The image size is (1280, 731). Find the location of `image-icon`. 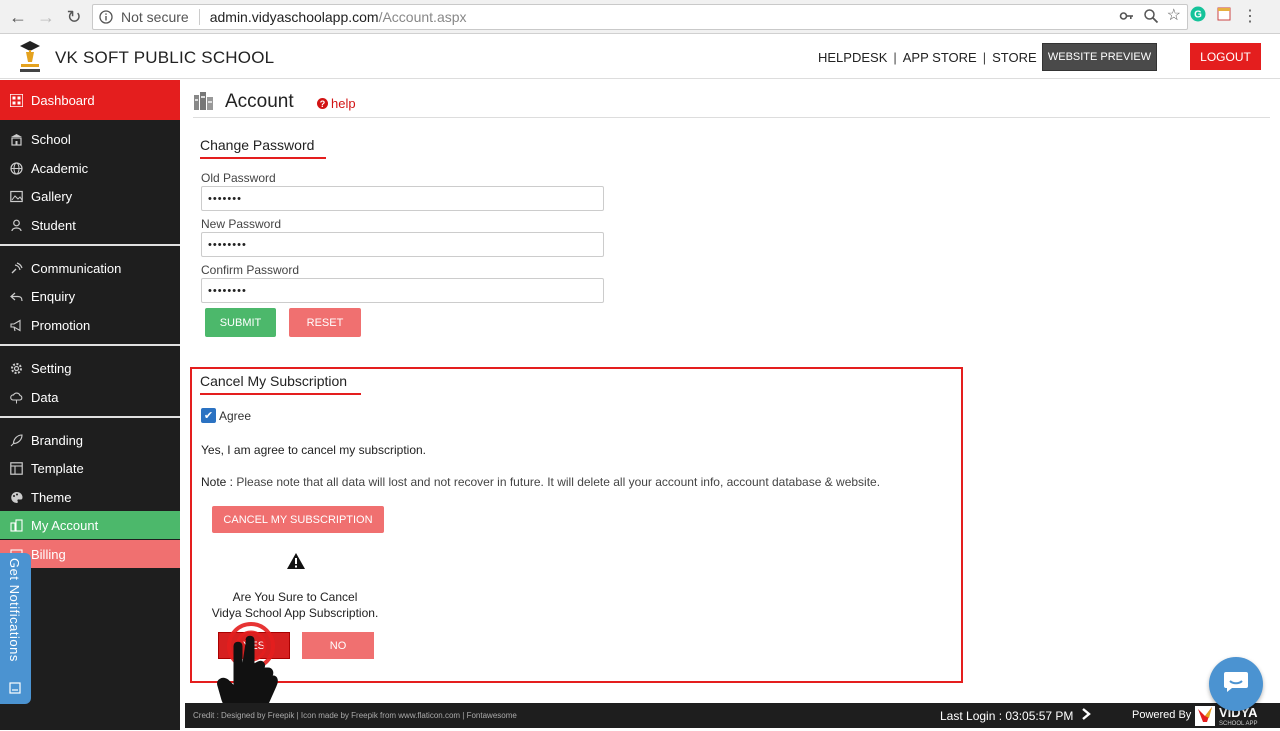

image-icon is located at coordinates (16, 196).